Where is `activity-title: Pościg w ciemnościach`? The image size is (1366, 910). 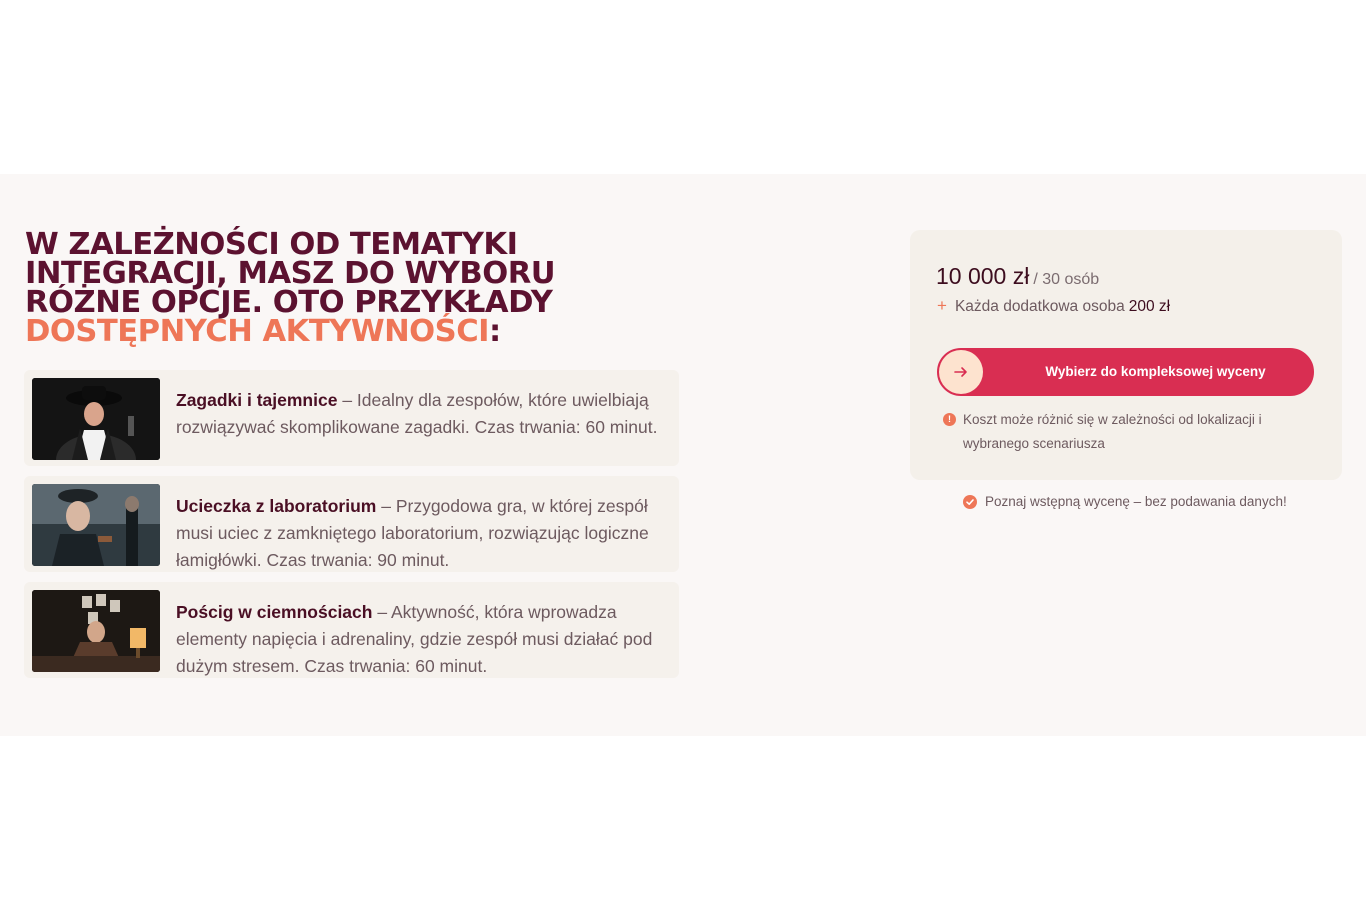
activity-title: Pościg w ciemnościach is located at coordinates (274, 612).